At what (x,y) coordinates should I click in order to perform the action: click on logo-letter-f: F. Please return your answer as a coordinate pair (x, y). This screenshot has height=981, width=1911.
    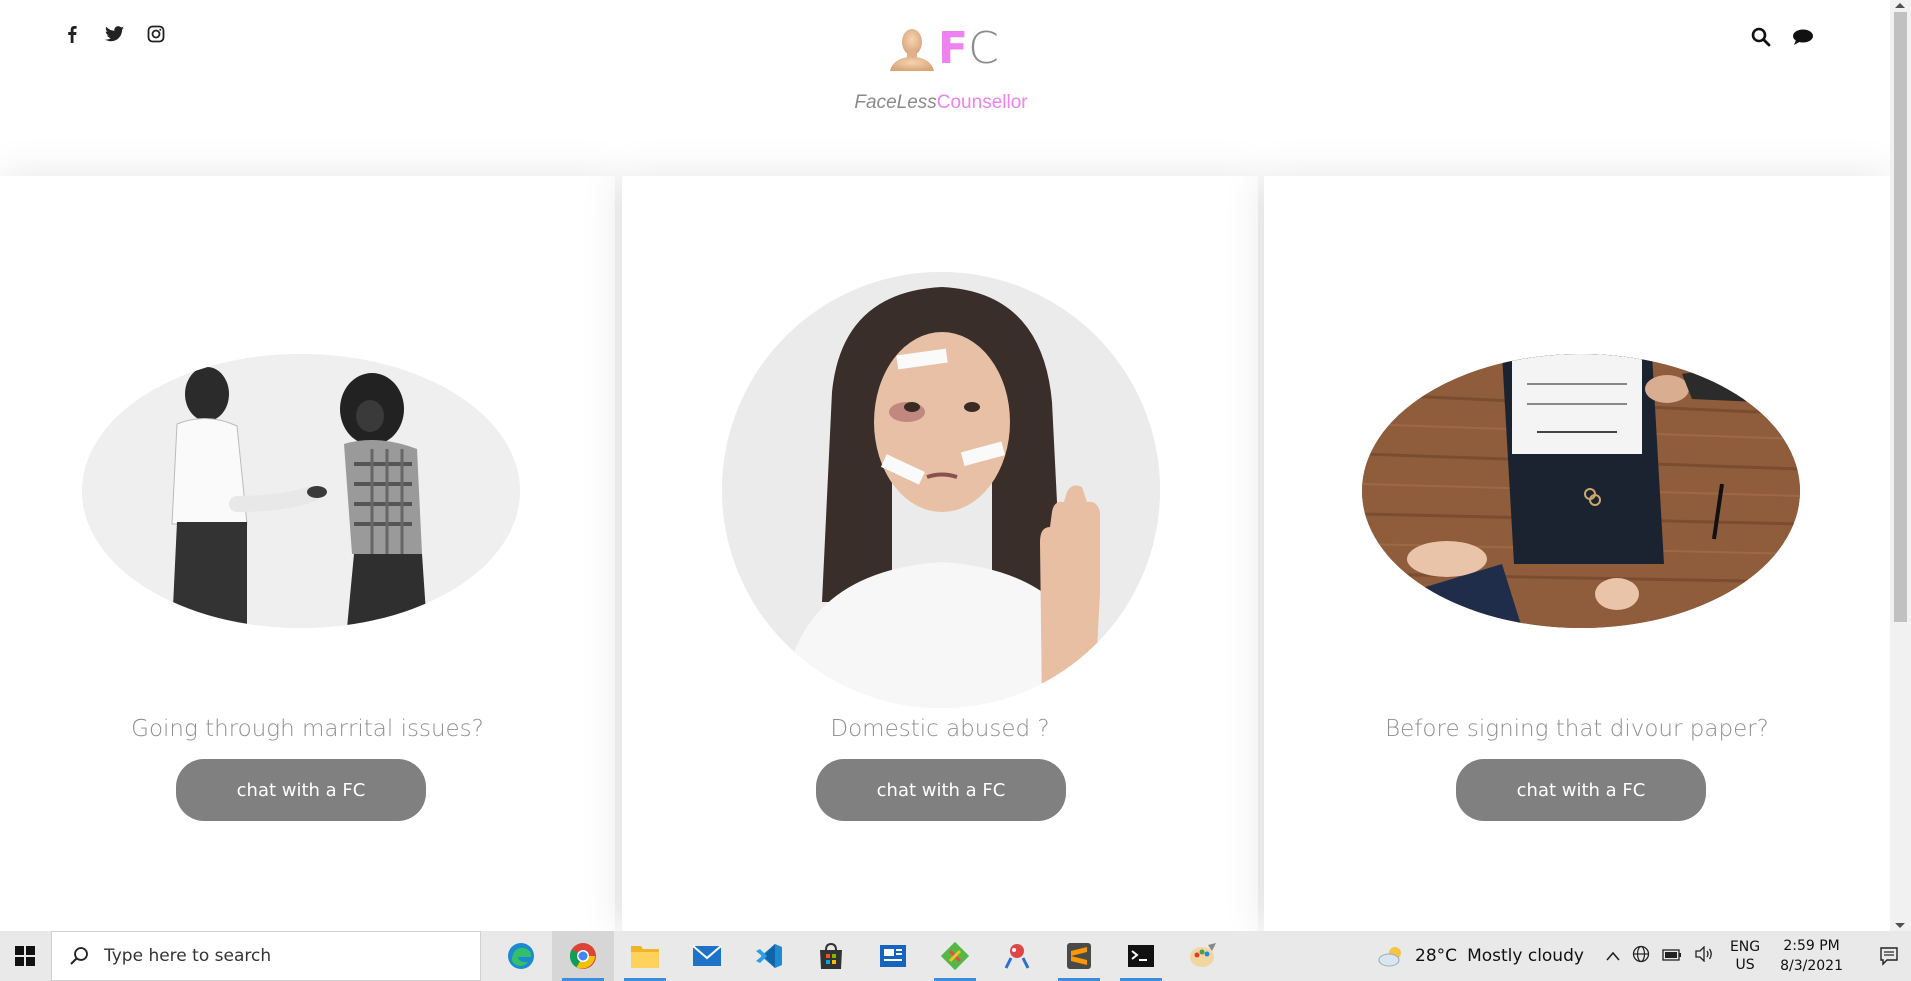
    Looking at the image, I should click on (953, 48).